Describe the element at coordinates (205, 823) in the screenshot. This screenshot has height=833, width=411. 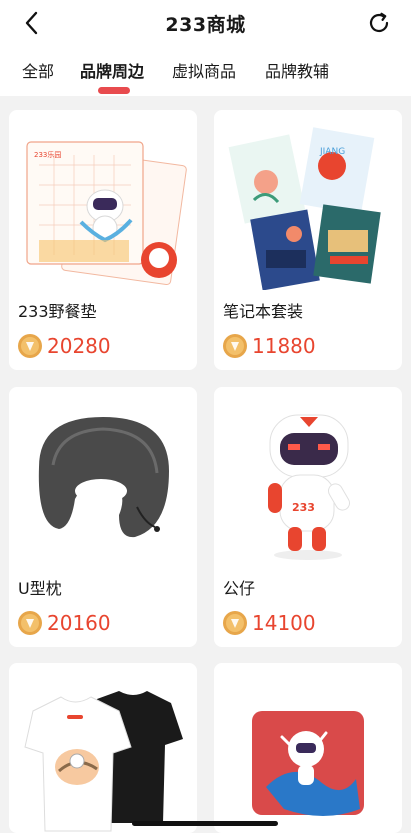
I see `home-indicator` at that location.